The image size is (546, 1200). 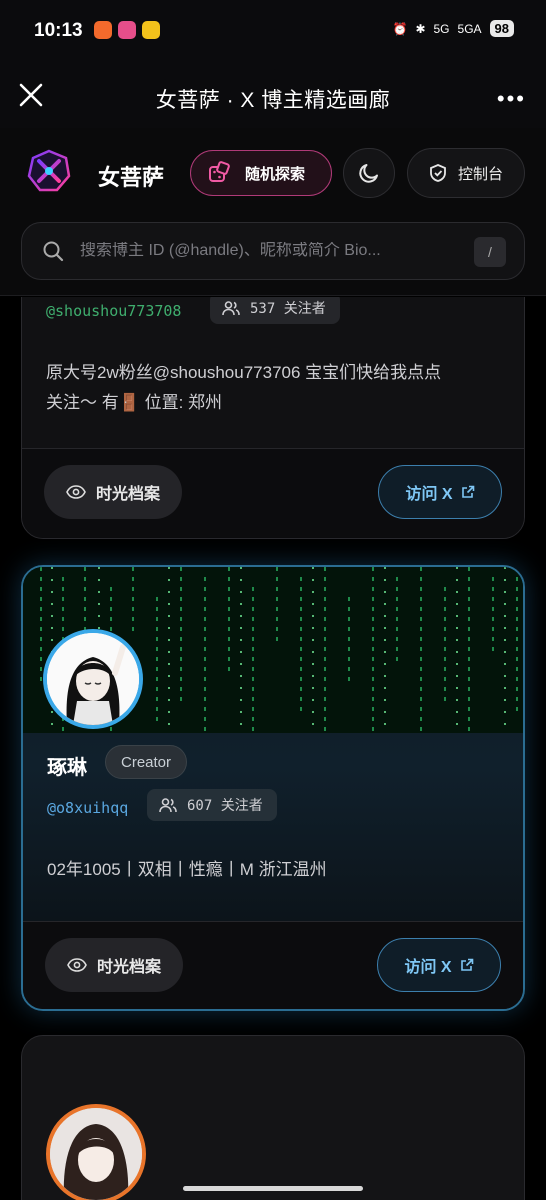 What do you see at coordinates (131, 177) in the screenshot?
I see `brand-name: 女菩萨` at bounding box center [131, 177].